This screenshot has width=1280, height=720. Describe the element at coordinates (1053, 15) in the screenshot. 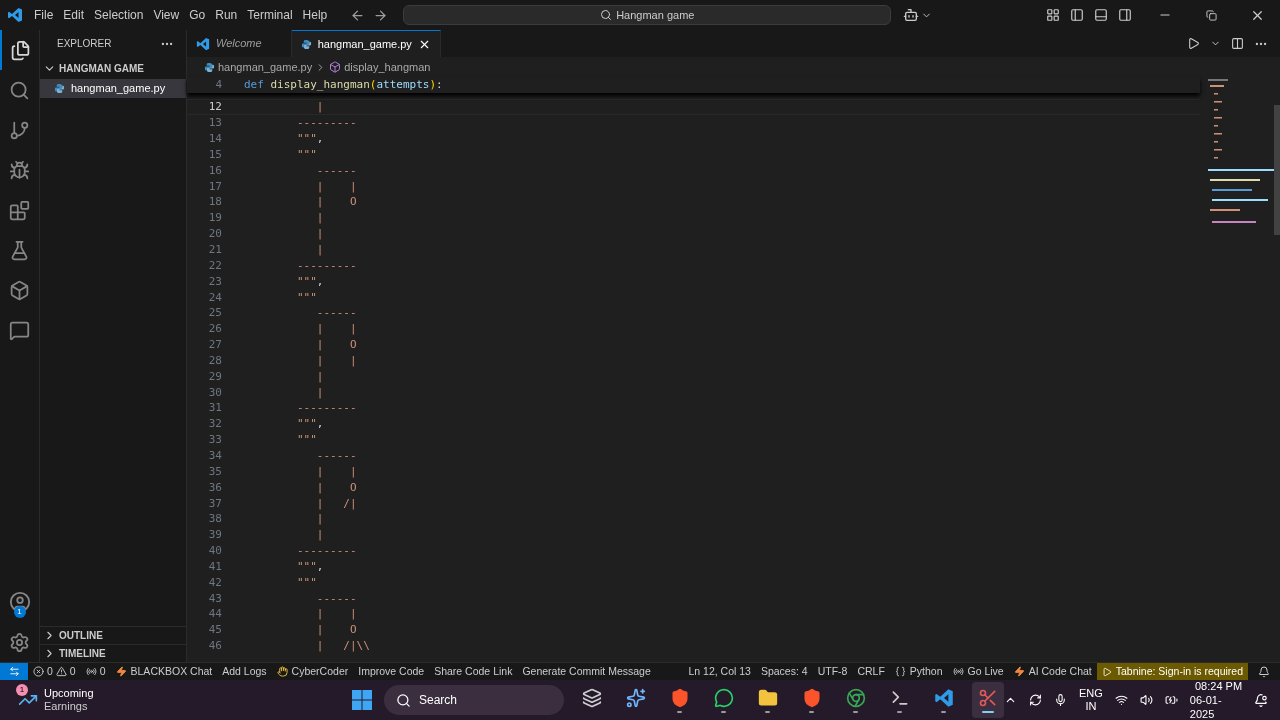

I see `layout-icon` at that location.